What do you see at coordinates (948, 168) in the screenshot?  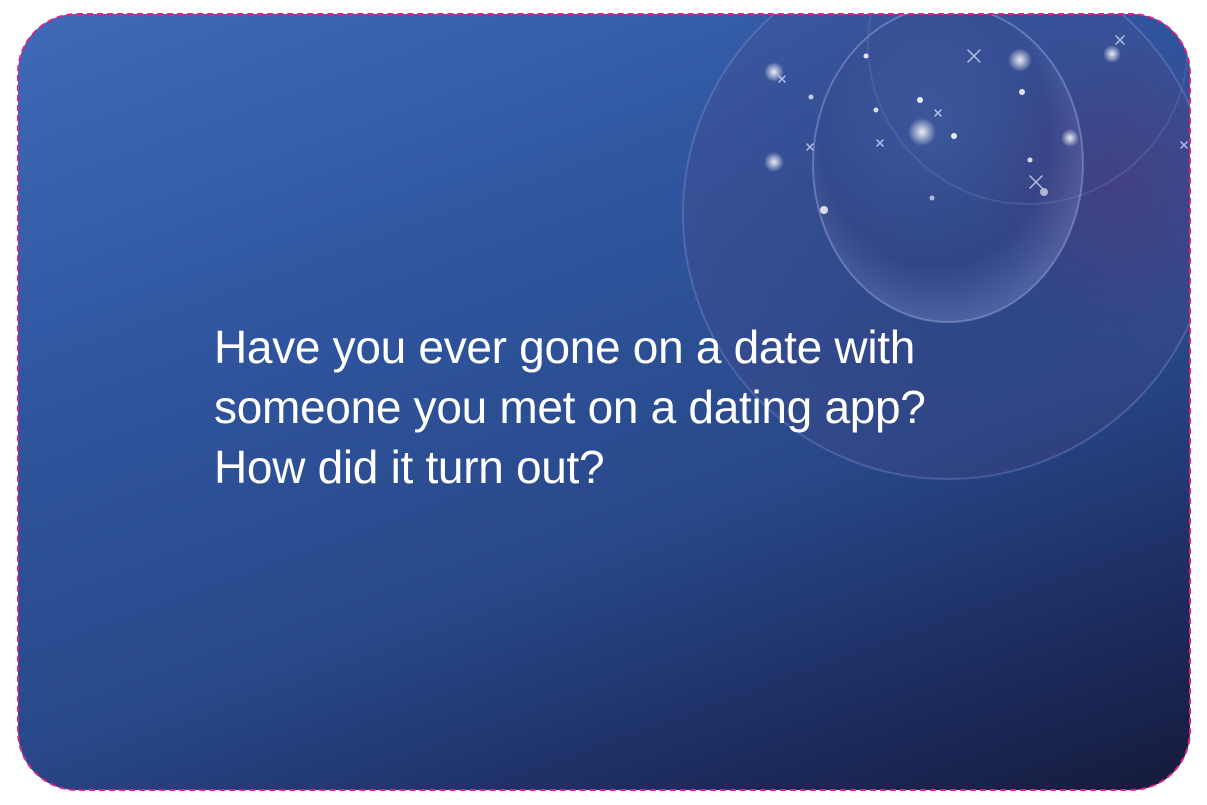 I see `small-bubble` at bounding box center [948, 168].